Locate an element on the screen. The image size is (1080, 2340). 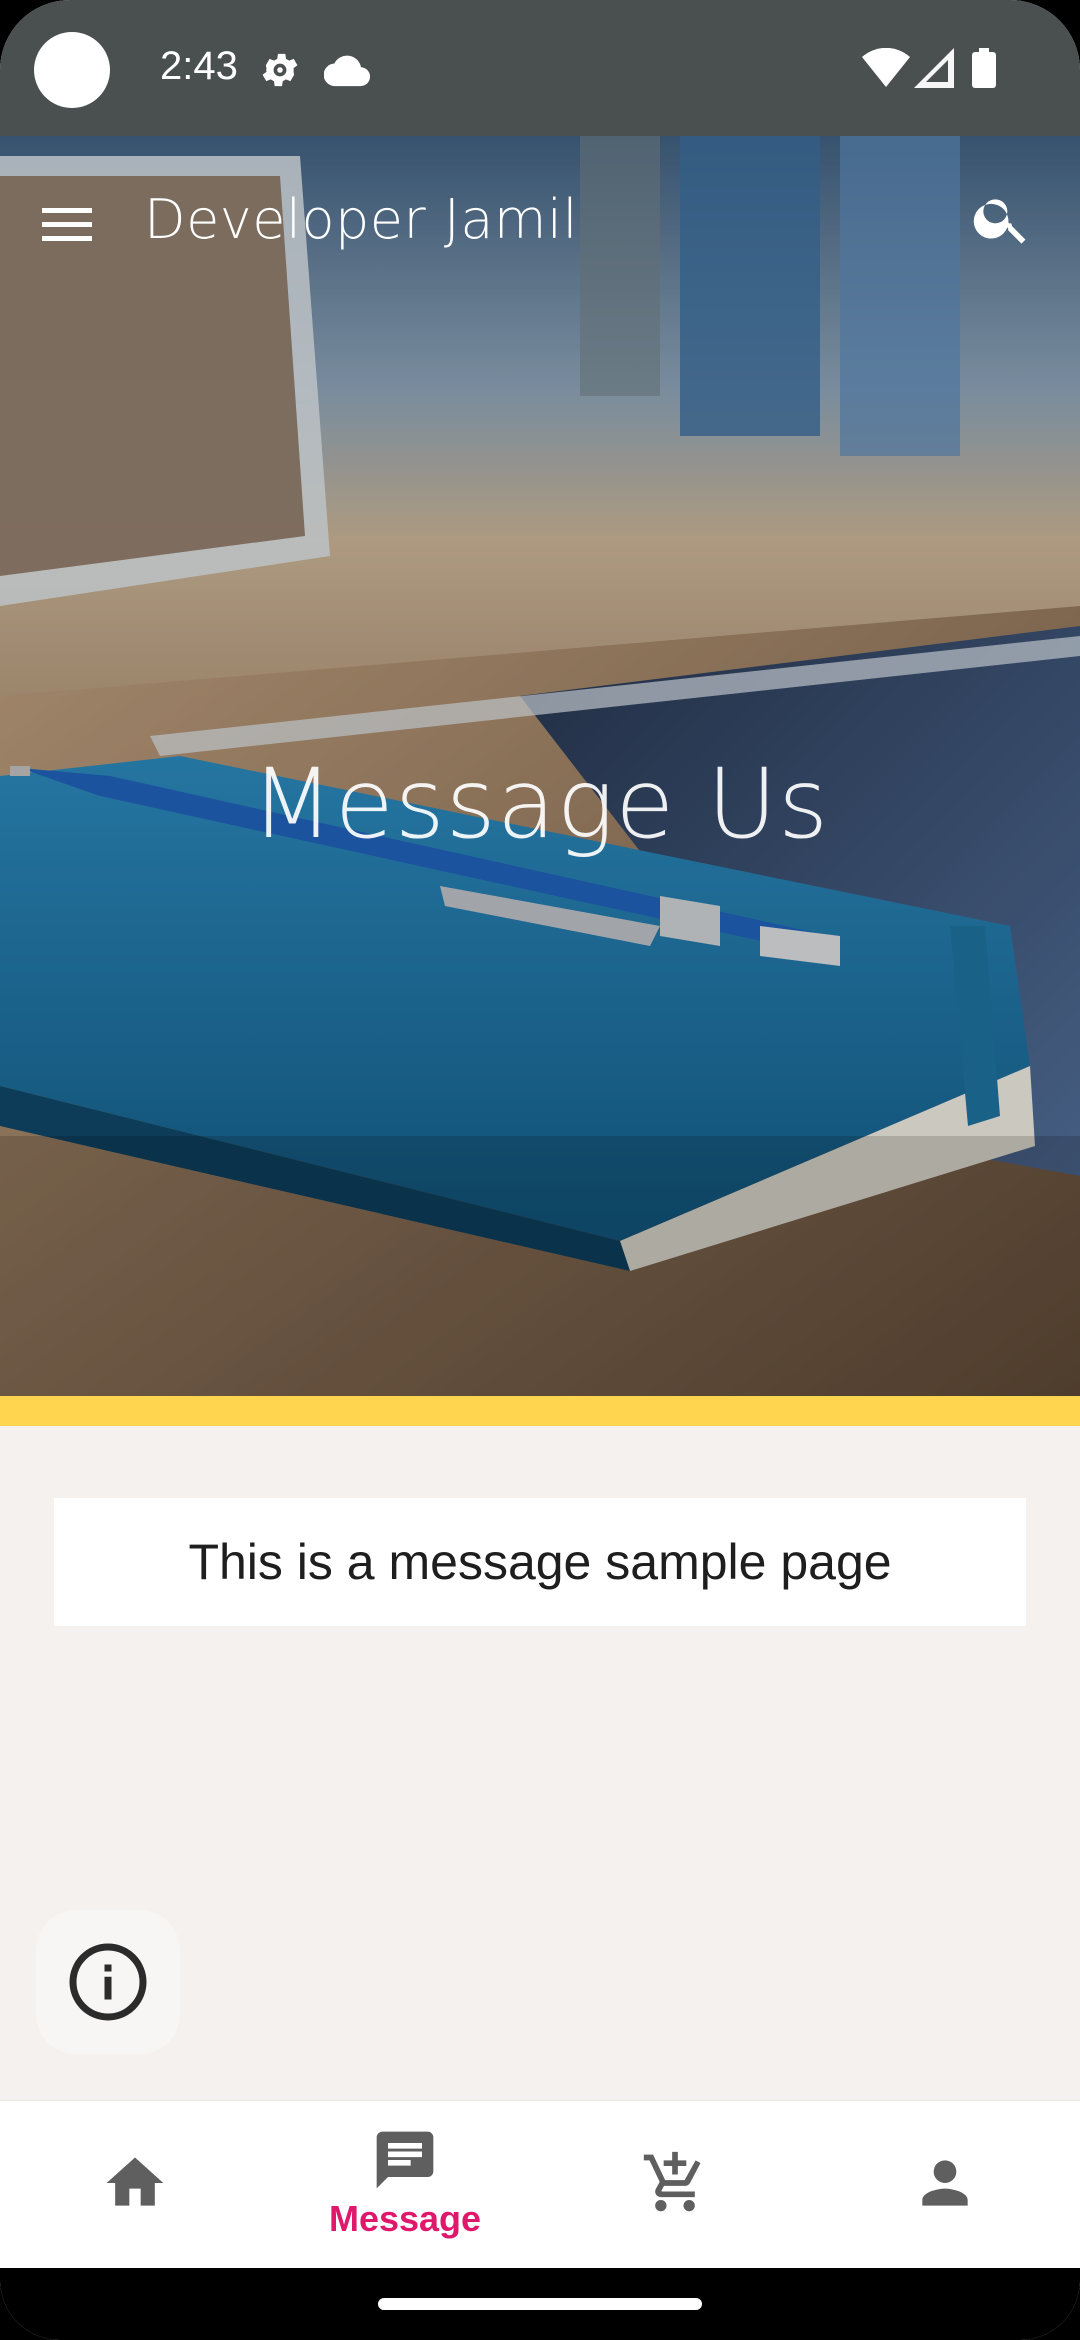
status-bar: 2:43 is located at coordinates (540, 68).